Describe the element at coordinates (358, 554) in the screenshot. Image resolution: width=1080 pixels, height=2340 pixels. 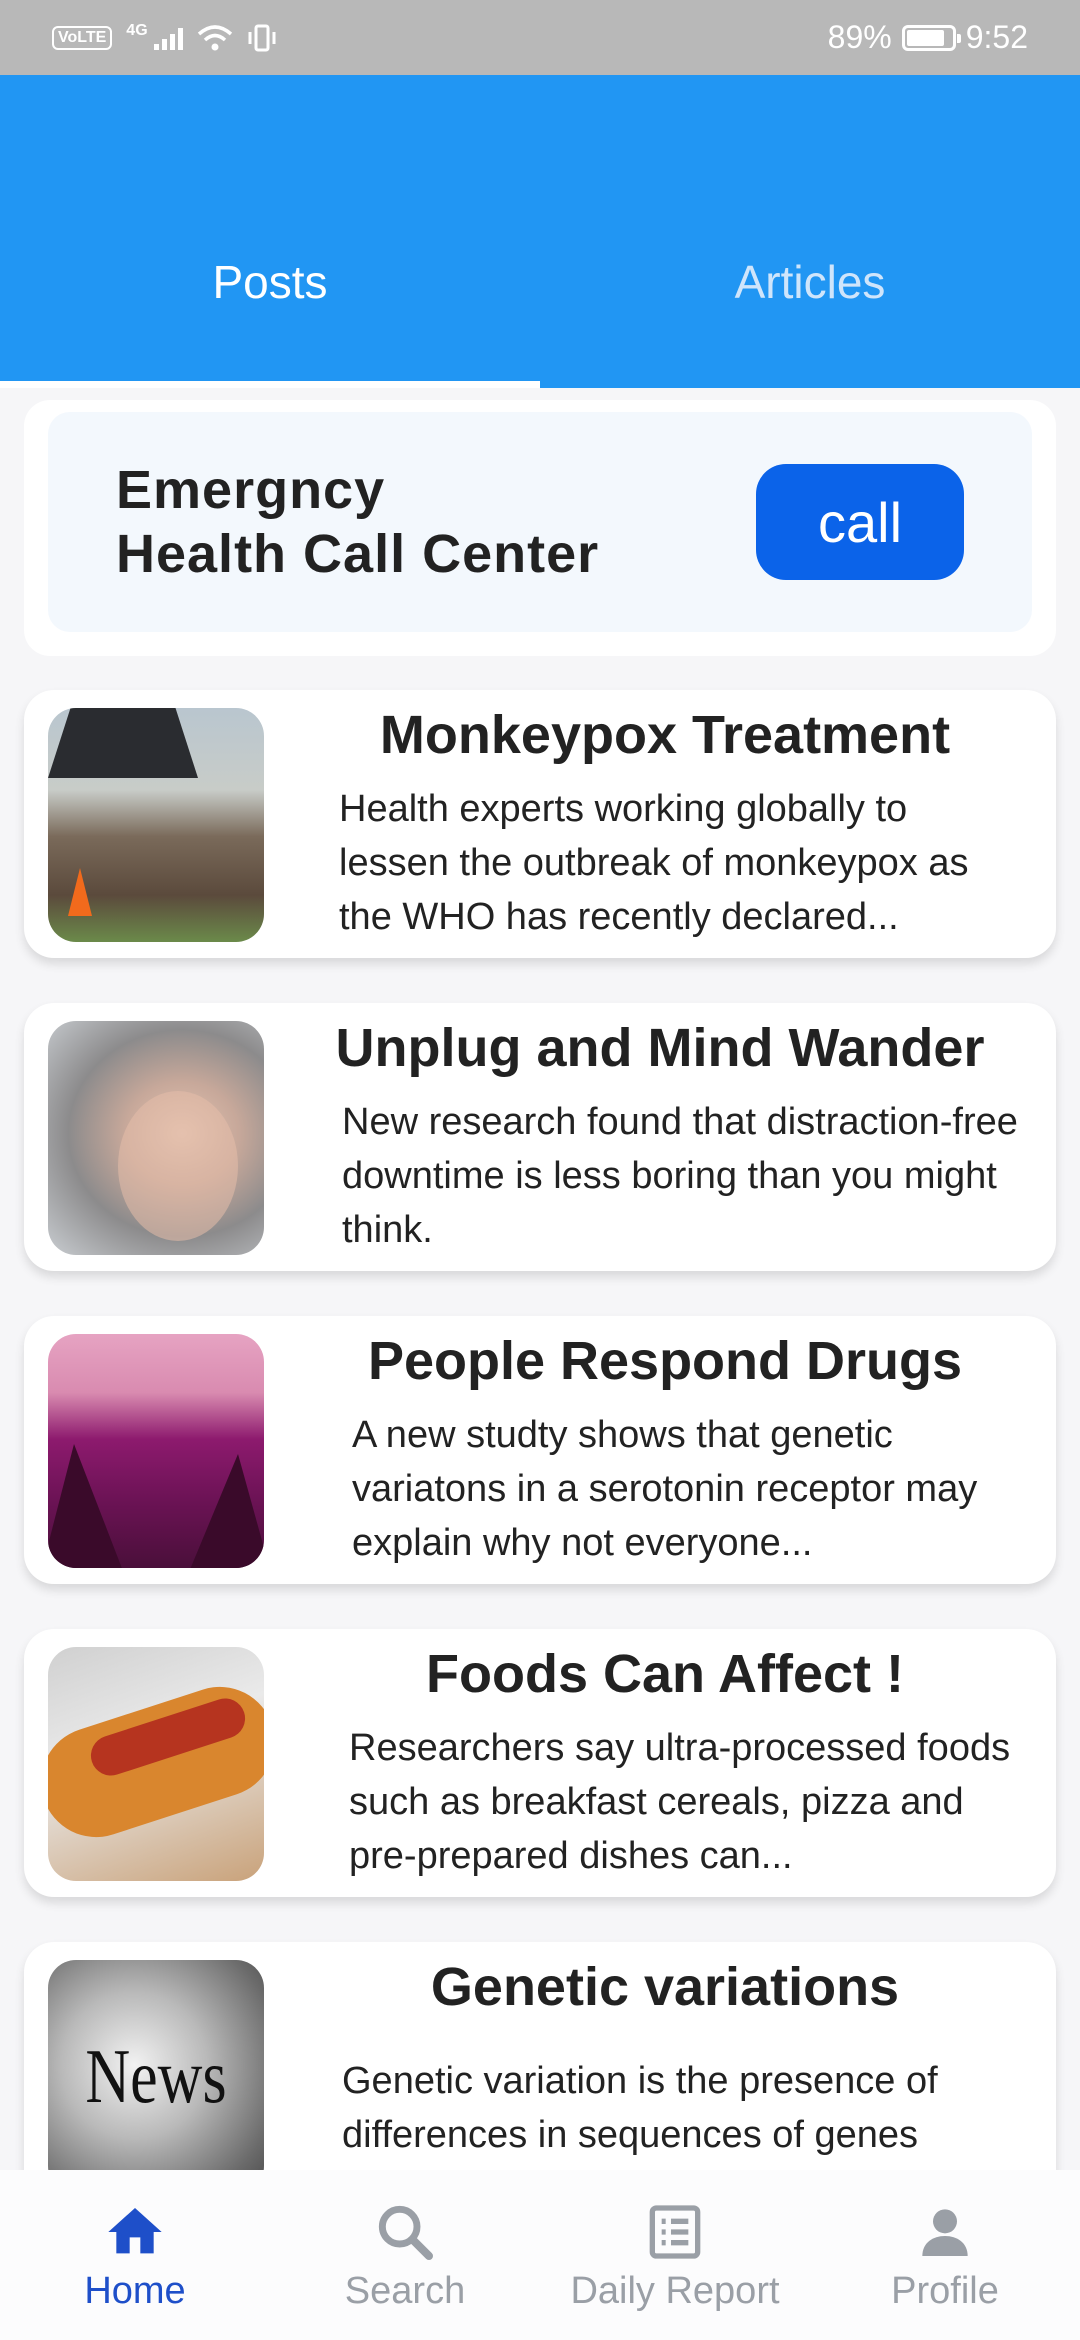
I see `emergency-title-line2: Health Call Center` at that location.